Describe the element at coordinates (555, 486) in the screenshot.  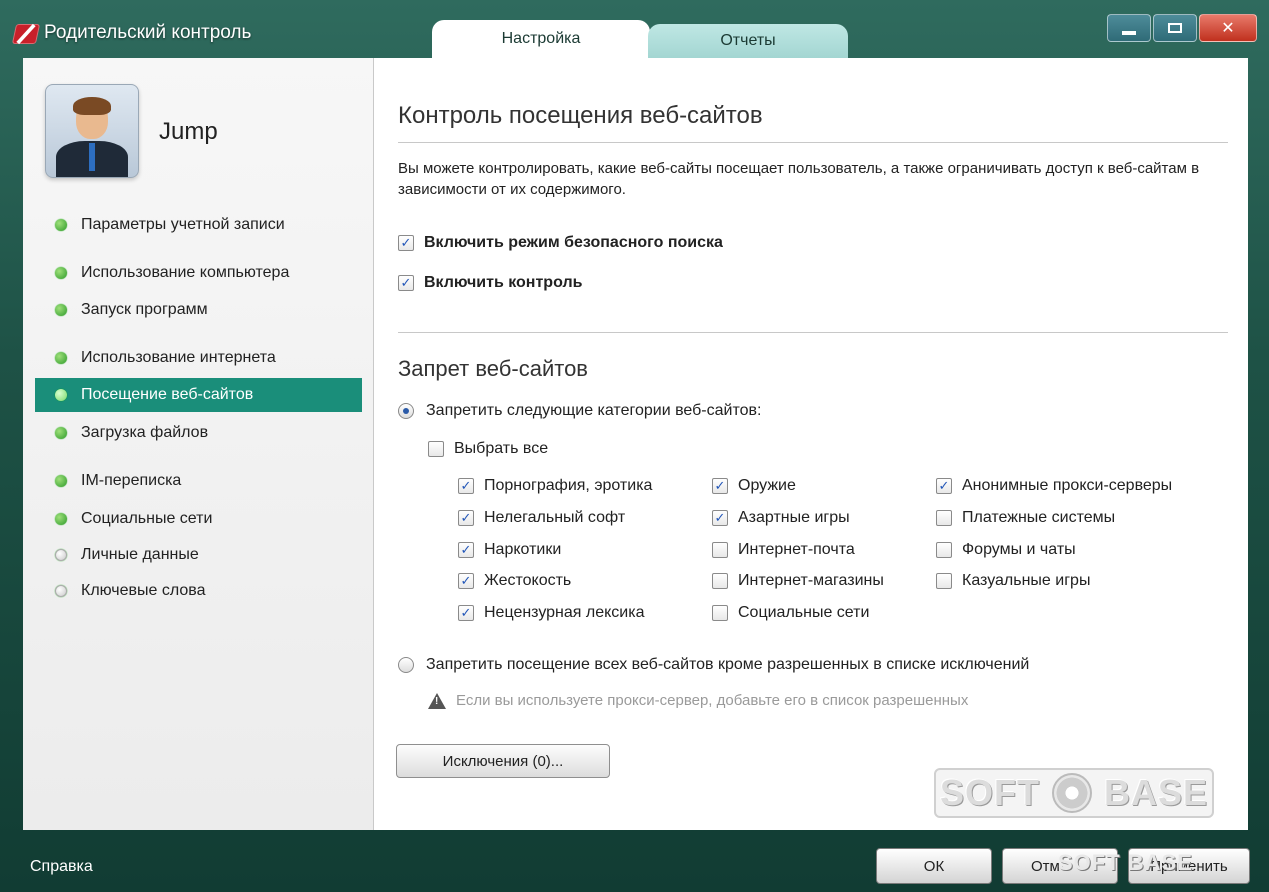
I see `category-checkbox: ✓ Порнография, эротика` at that location.